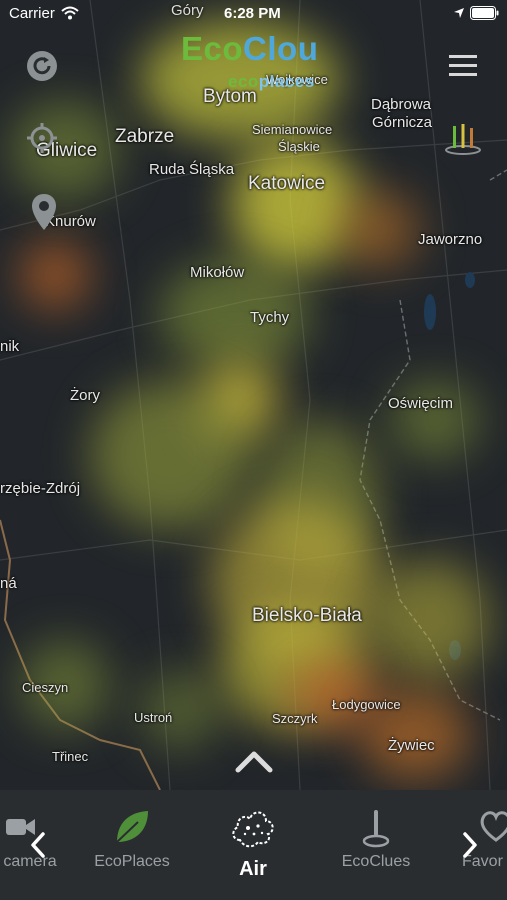  I want to click on place-label: Jaworzno, so click(450, 239).